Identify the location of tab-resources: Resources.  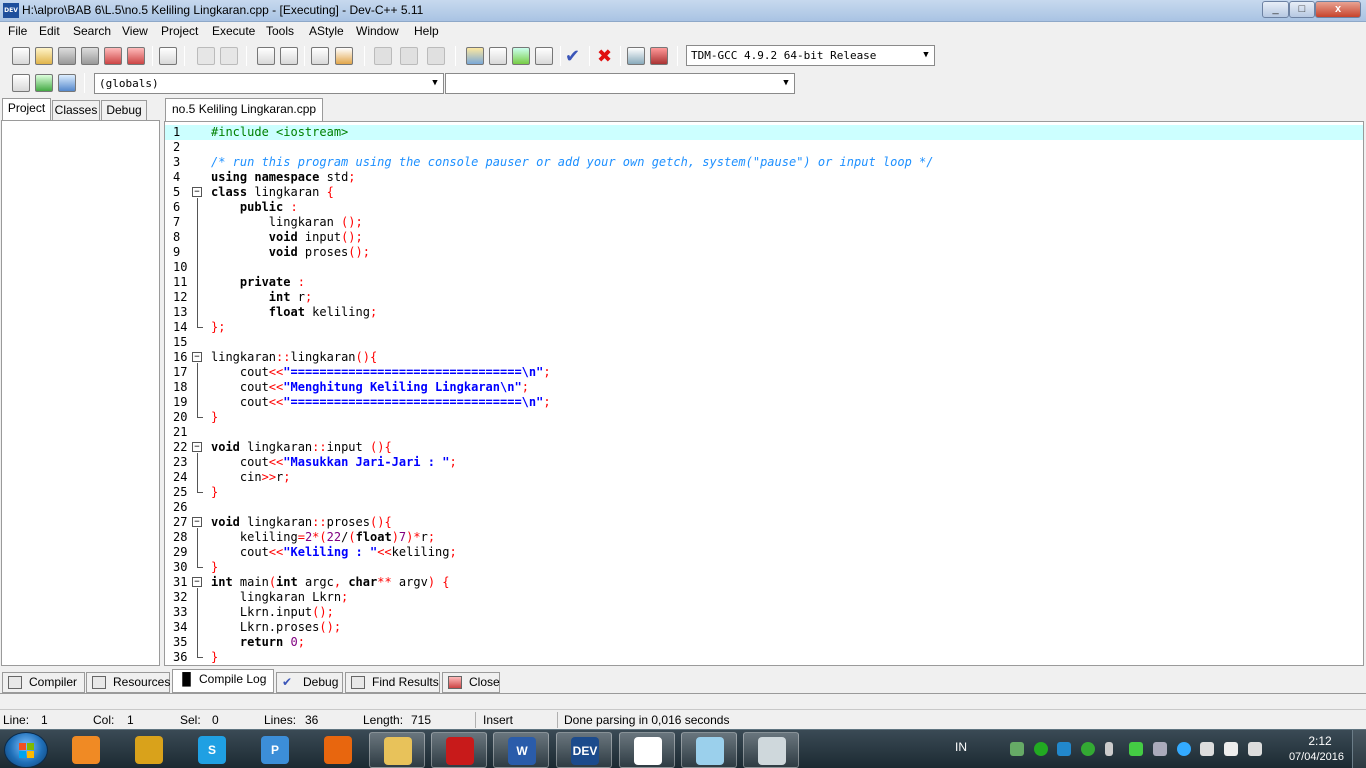
(128, 682).